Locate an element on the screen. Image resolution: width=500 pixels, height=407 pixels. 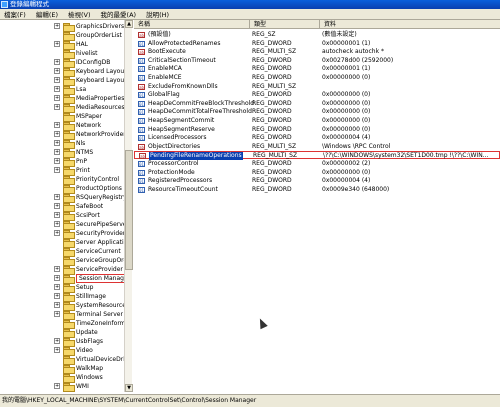
tree-item: ProductOptions is located at coordinates (62, 189).